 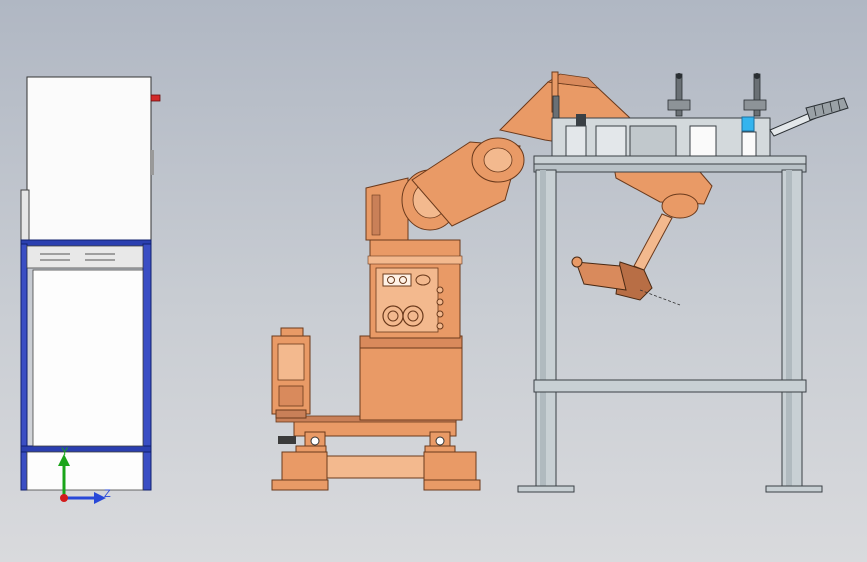 What do you see at coordinates (65, 452) in the screenshot?
I see `triad-y-label: Y` at bounding box center [65, 452].